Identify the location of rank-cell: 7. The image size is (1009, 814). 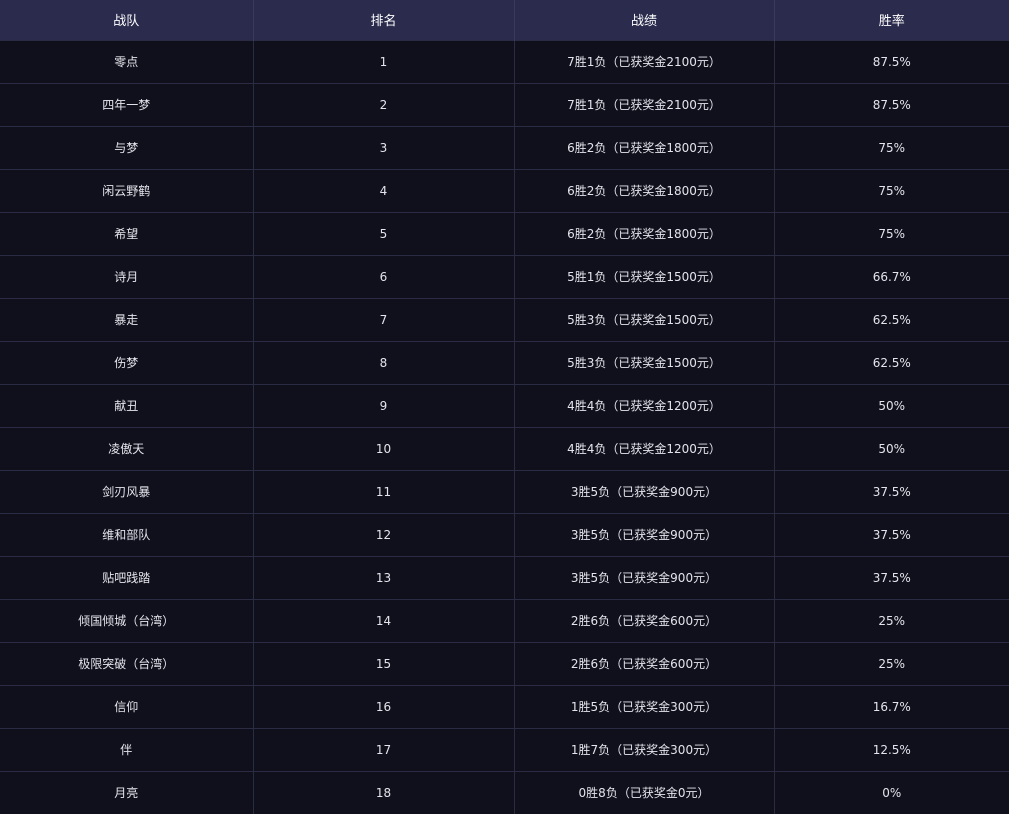
(383, 319).